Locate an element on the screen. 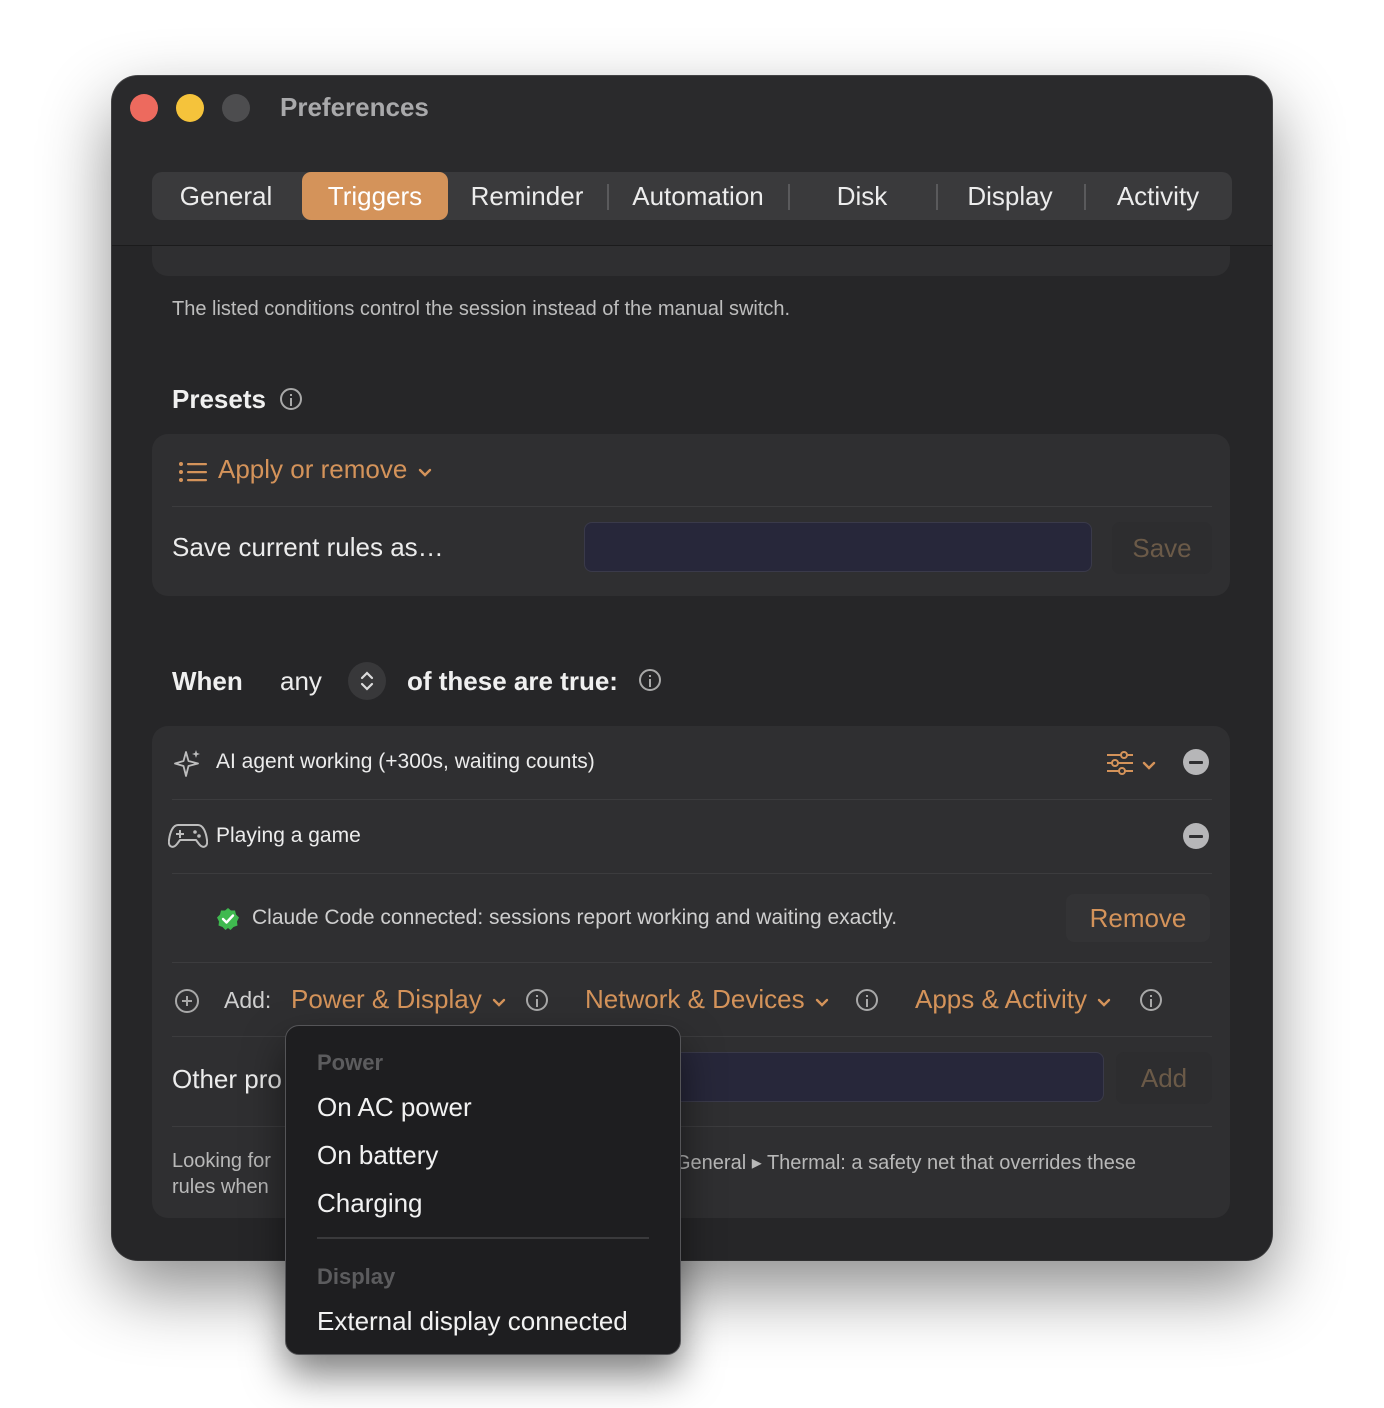 The width and height of the screenshot is (1384, 1408). save-preset-button: Save is located at coordinates (1162, 548).